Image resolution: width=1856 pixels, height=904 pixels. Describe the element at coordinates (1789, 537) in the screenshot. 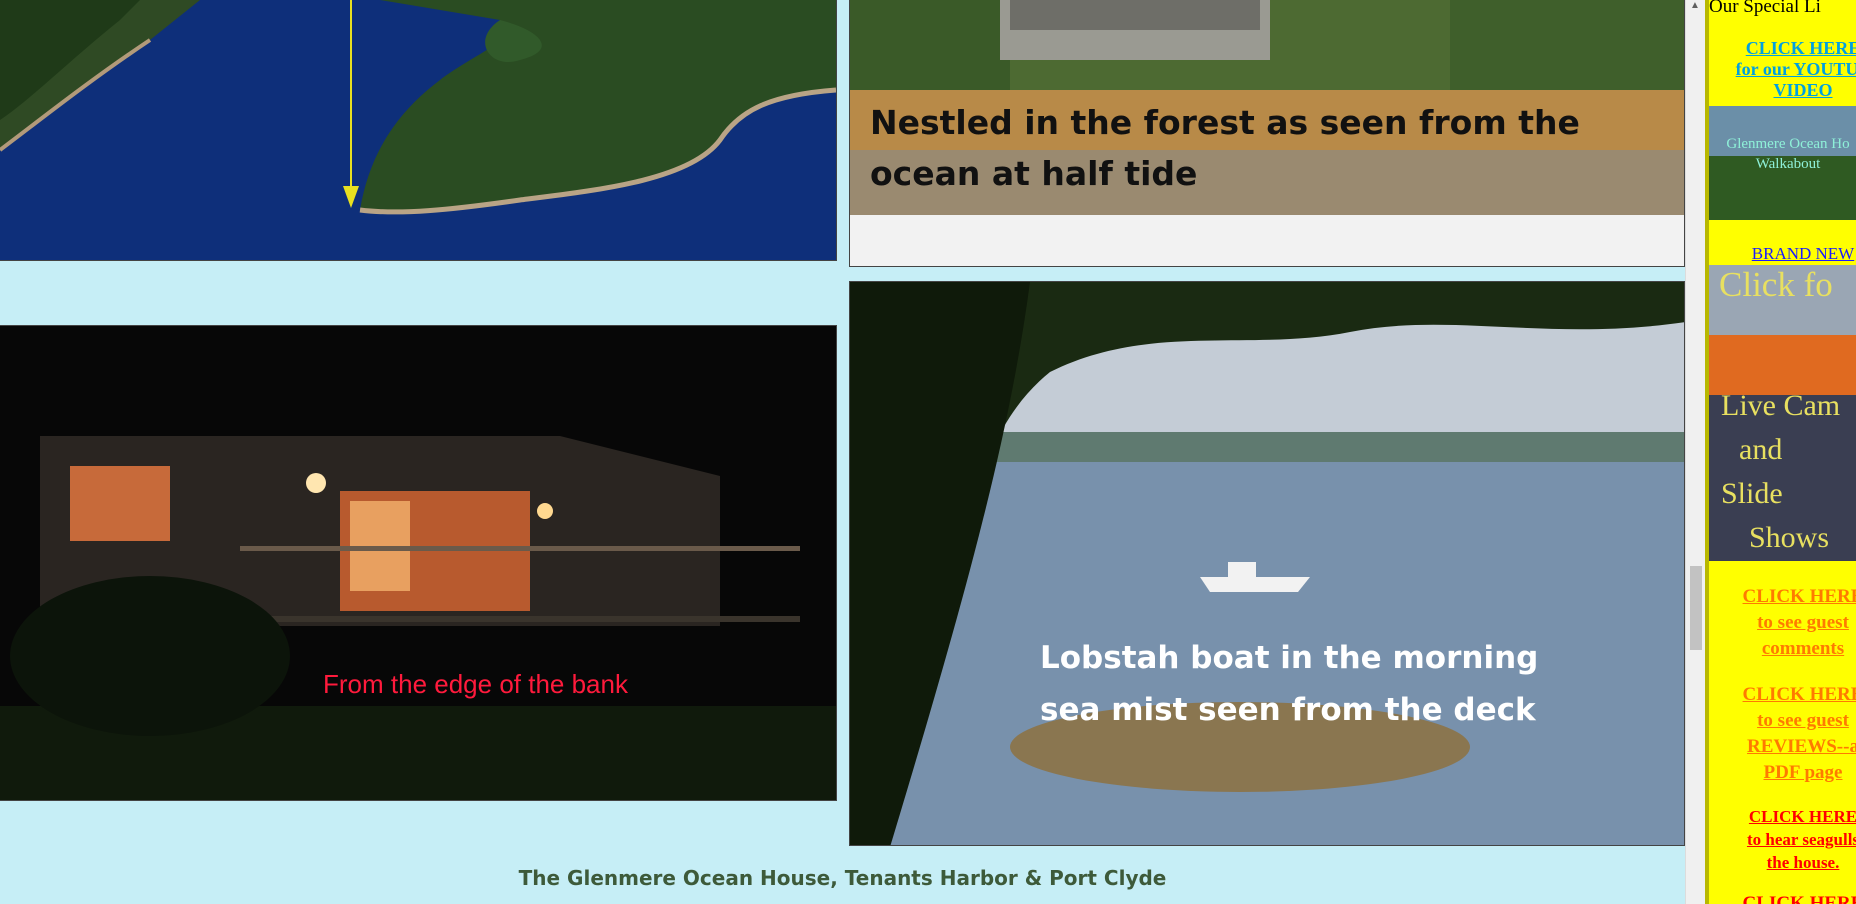

I see `cam-thumb-line-5: Shows` at that location.